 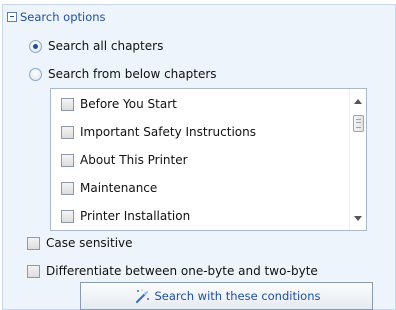 What do you see at coordinates (168, 132) in the screenshot?
I see `chapter-label: Important Safety Instructions` at bounding box center [168, 132].